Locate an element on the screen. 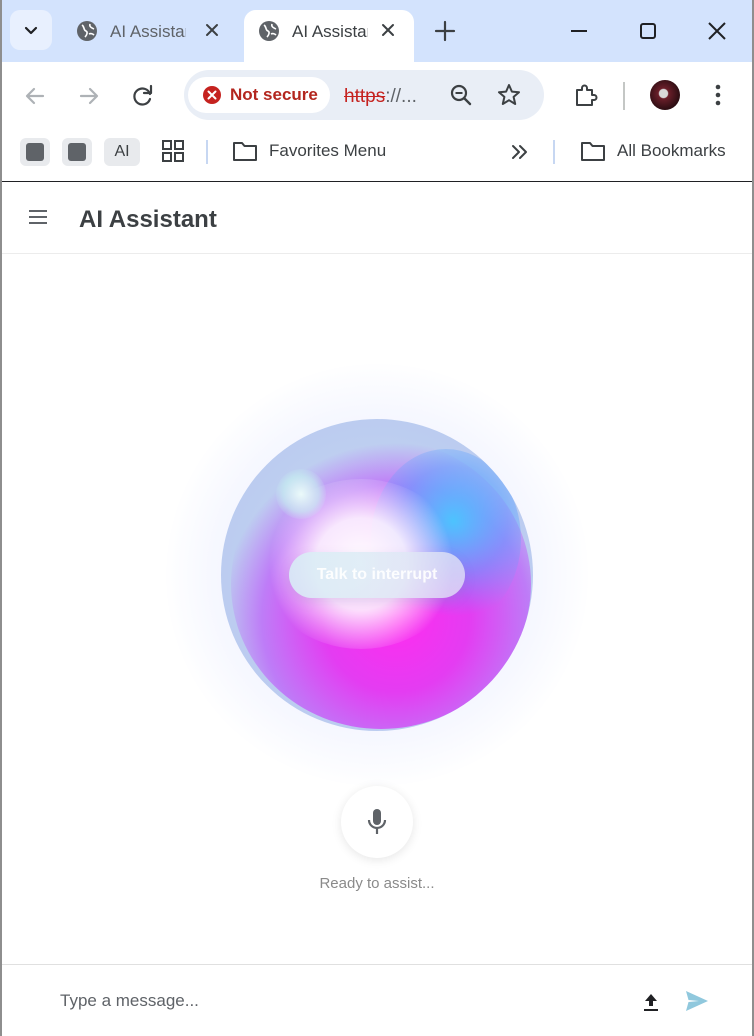 The height and width of the screenshot is (1036, 754). minimize-icon is located at coordinates (579, 31).